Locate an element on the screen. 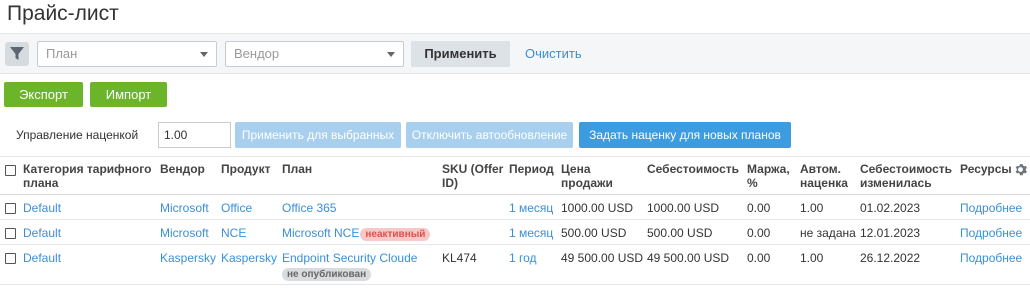 This screenshot has height=288, width=1030. export-button: Экспорт is located at coordinates (43, 94).